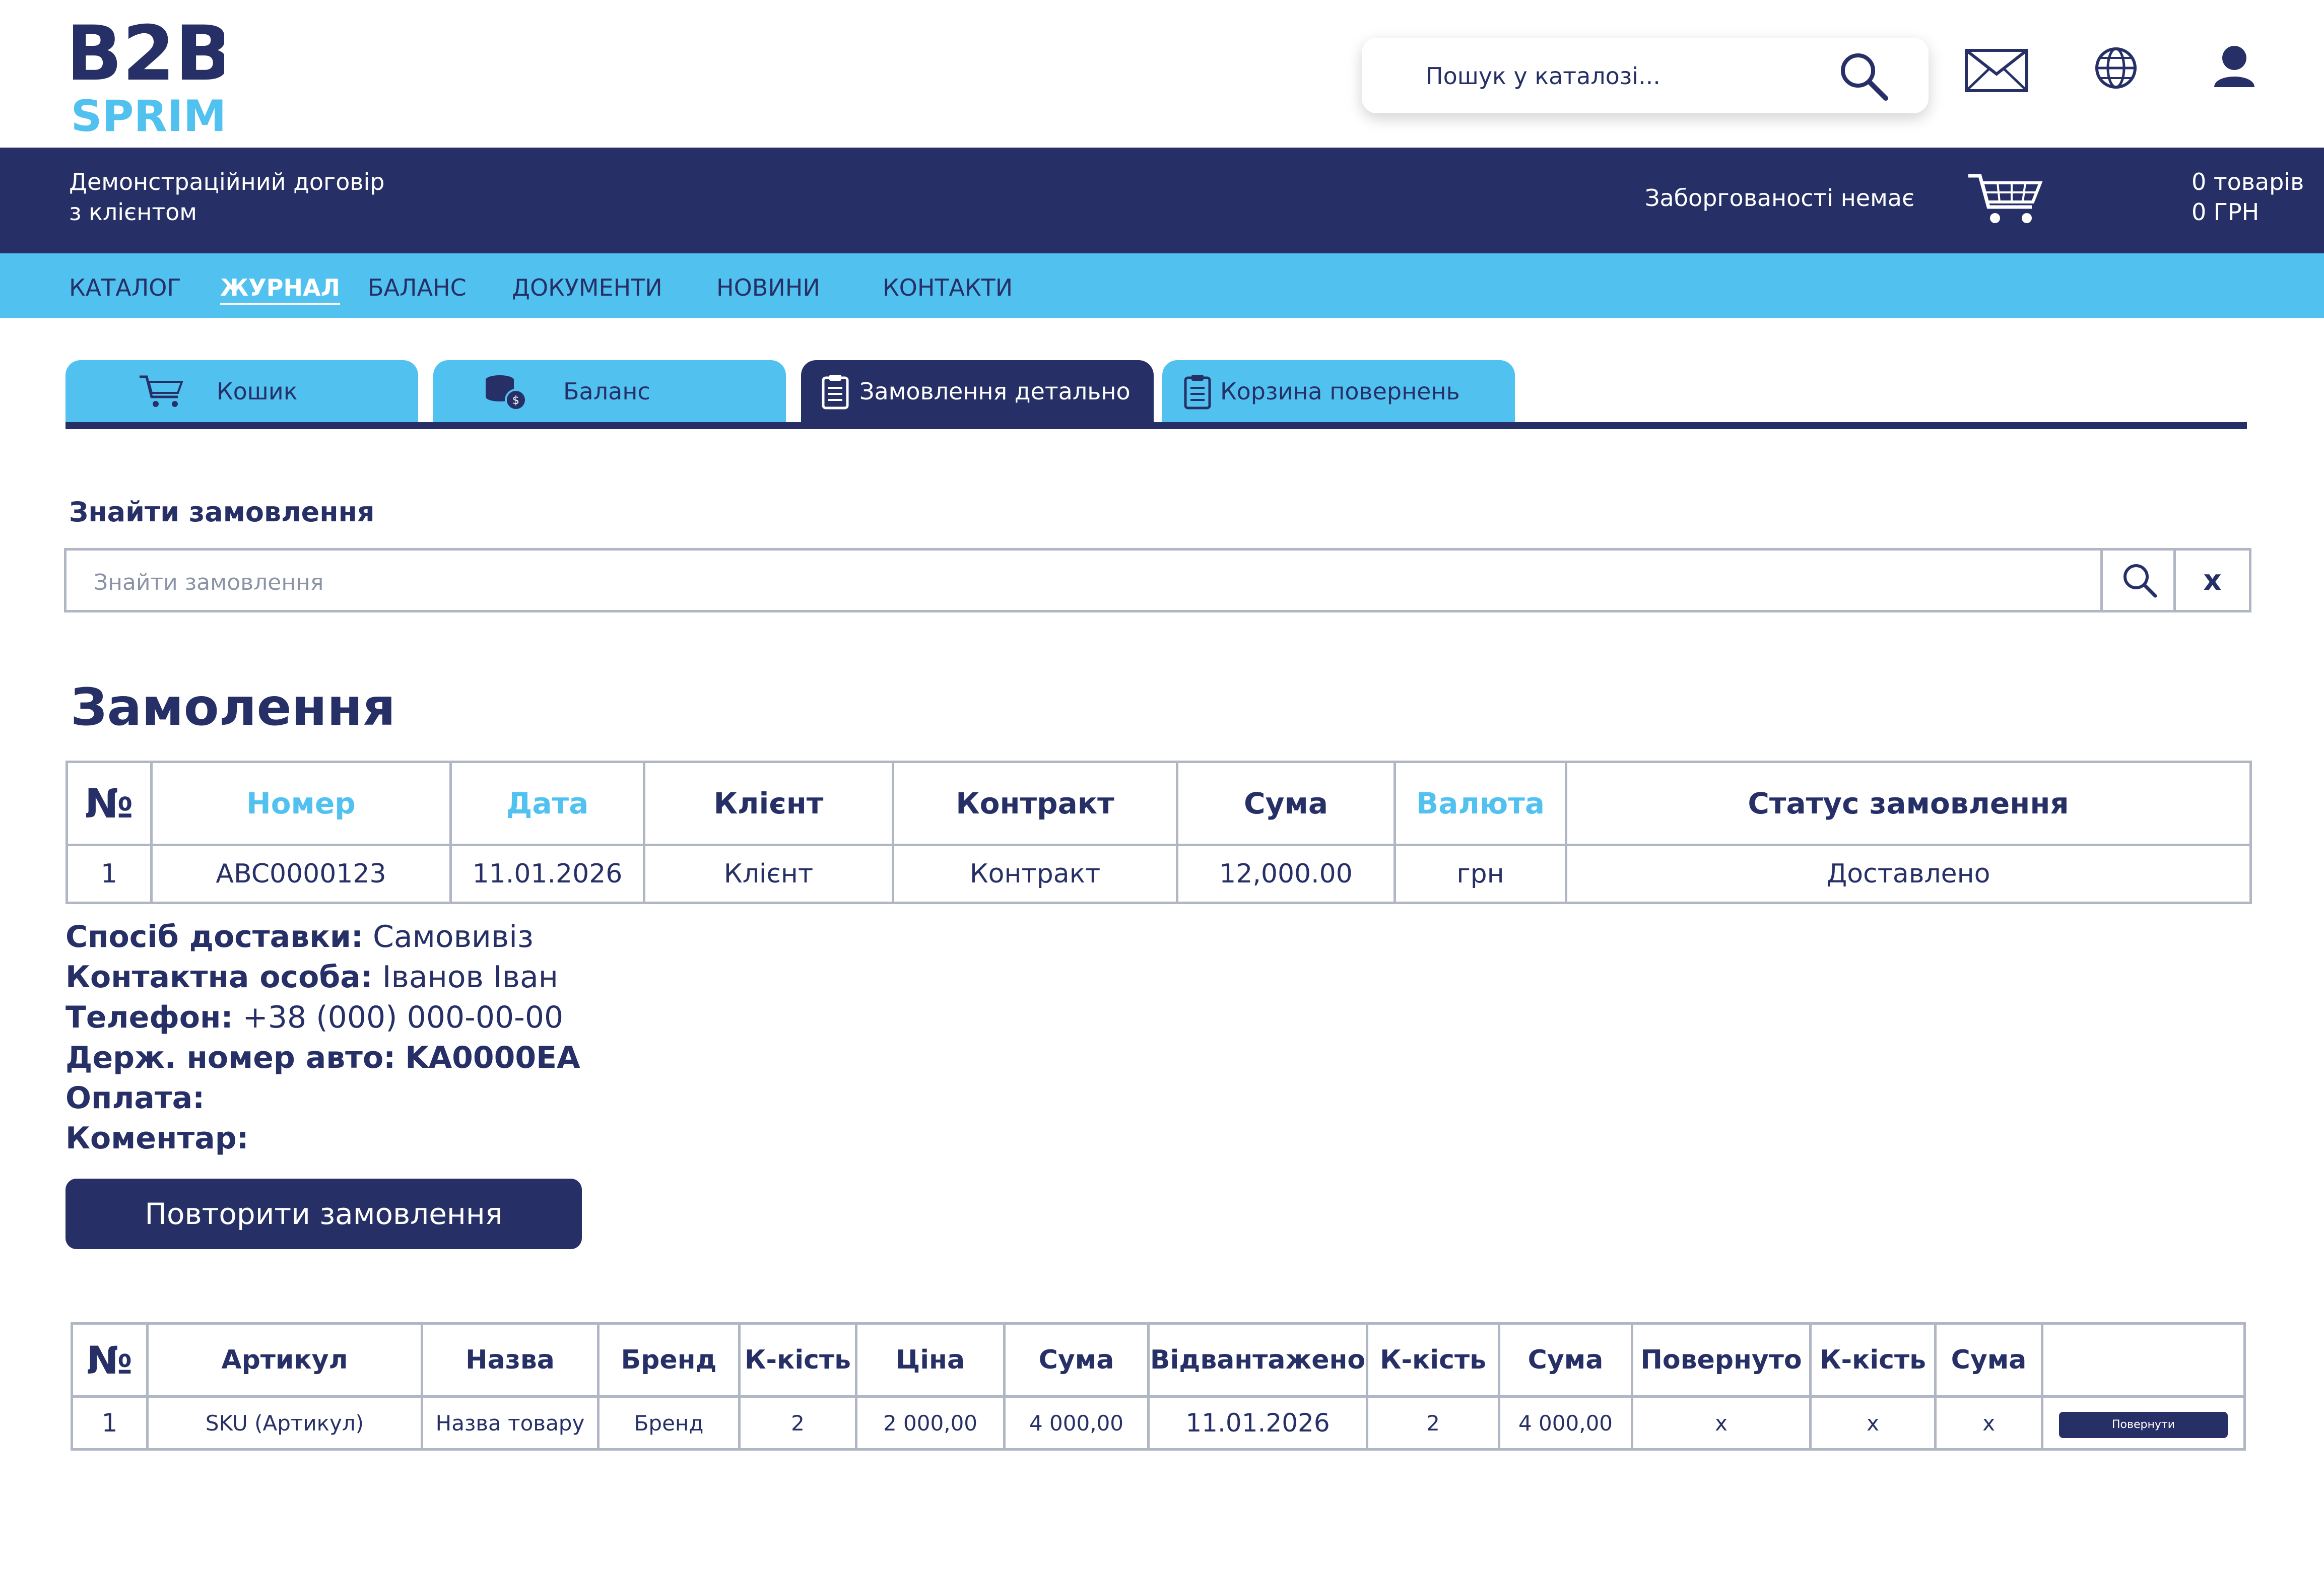  I want to click on col-header-shipped-sum: Сума, so click(1565, 1360).